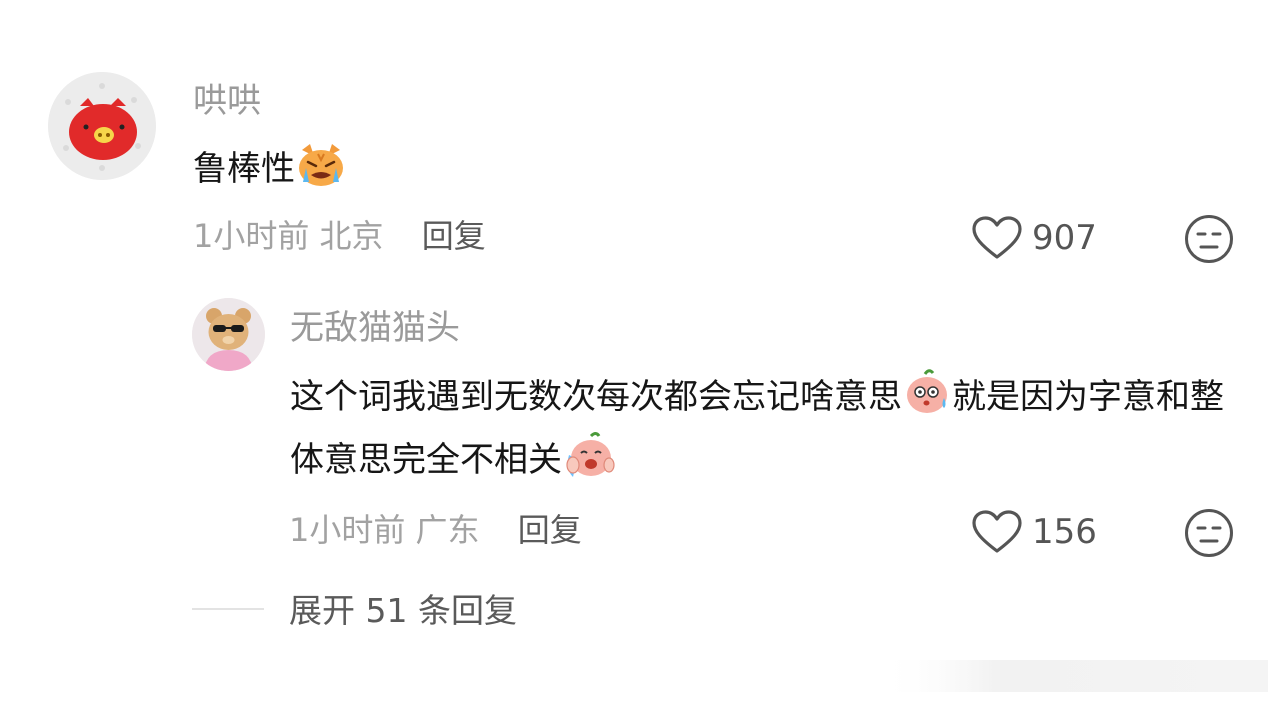 The height and width of the screenshot is (707, 1284). I want to click on comment-dislike-button, so click(1209, 241).